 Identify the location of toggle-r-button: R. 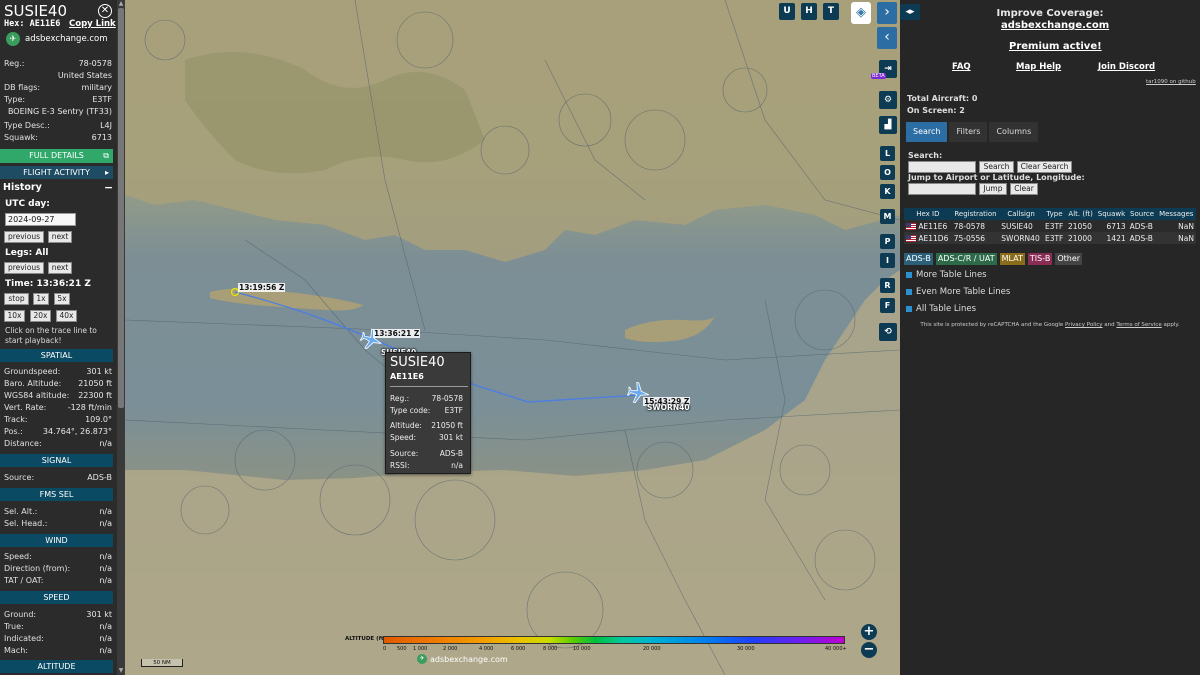
(887, 285).